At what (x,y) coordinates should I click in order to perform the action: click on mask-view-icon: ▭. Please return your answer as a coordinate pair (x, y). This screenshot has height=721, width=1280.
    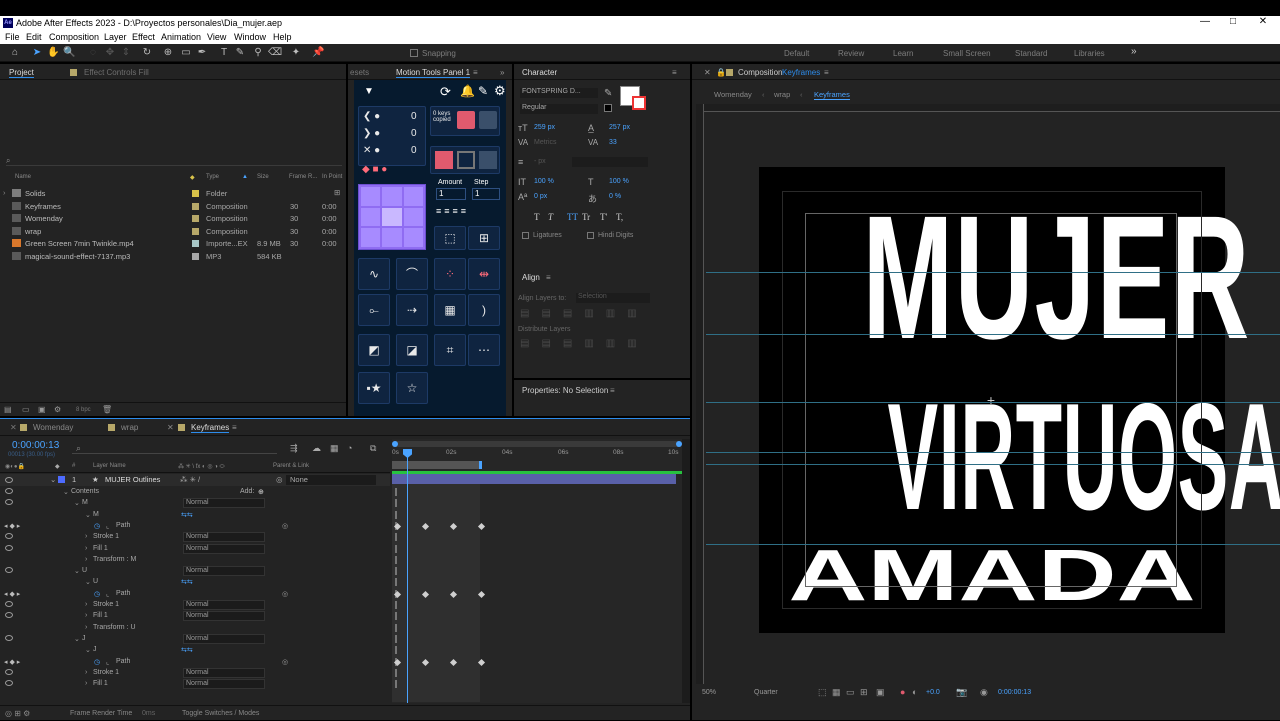
    Looking at the image, I should click on (850, 692).